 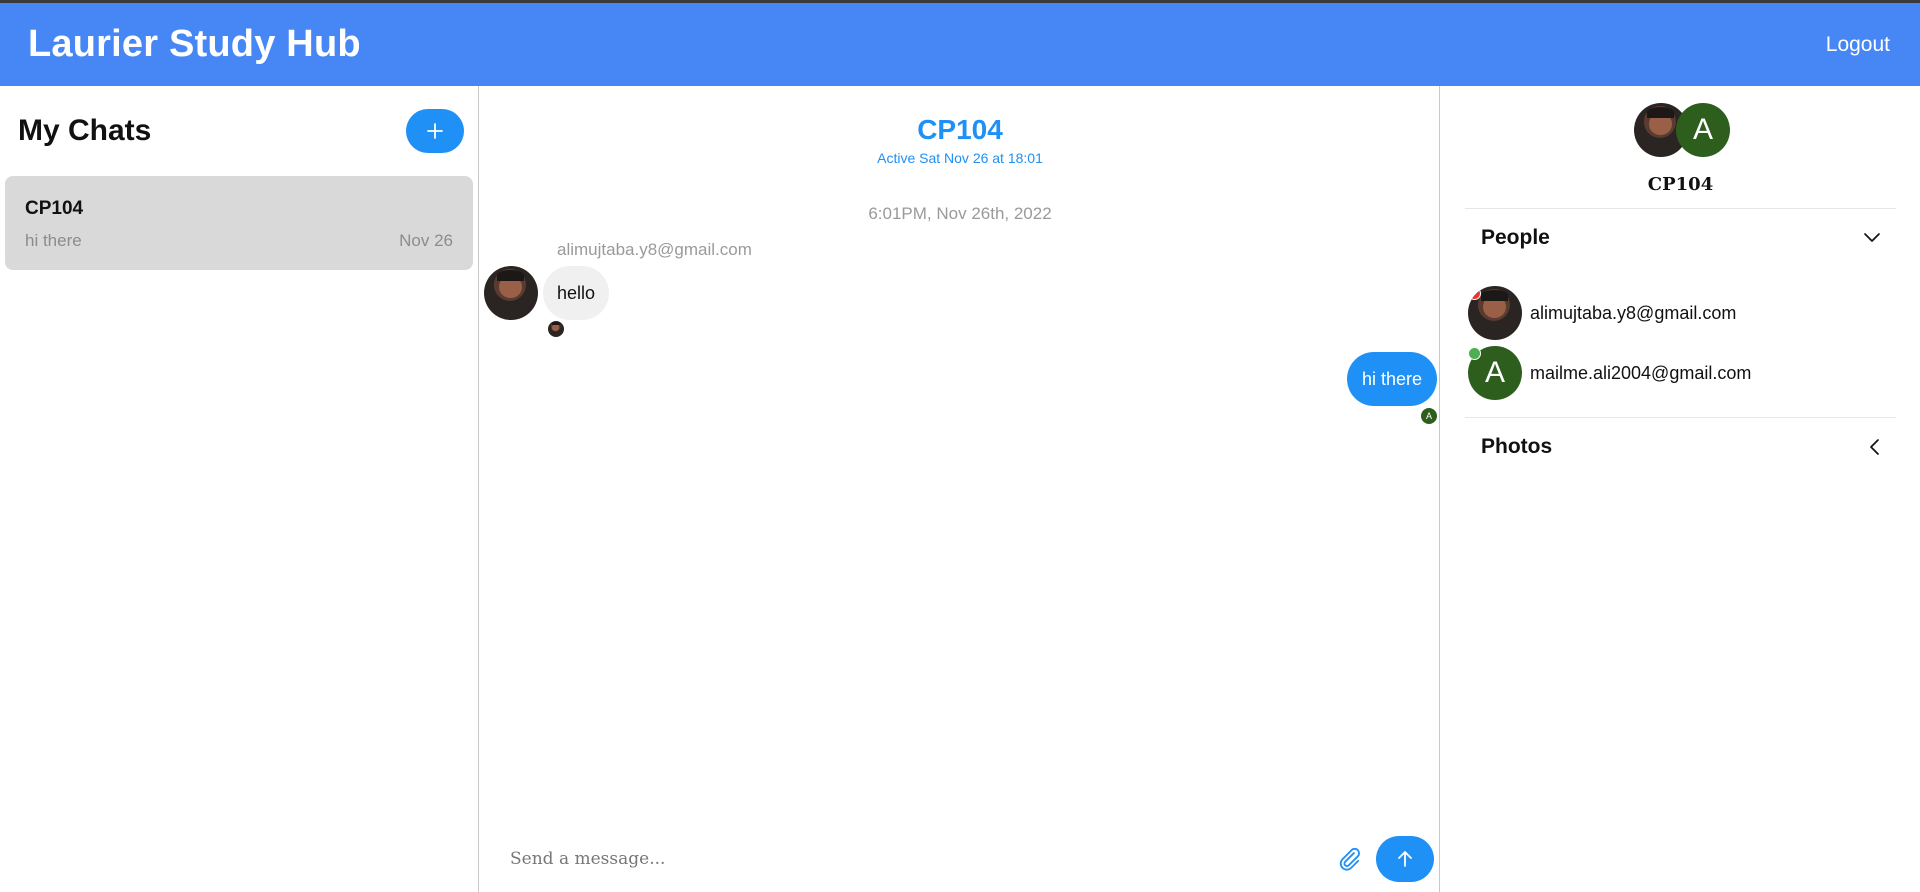 I want to click on chevron-left-icon, so click(x=1874, y=447).